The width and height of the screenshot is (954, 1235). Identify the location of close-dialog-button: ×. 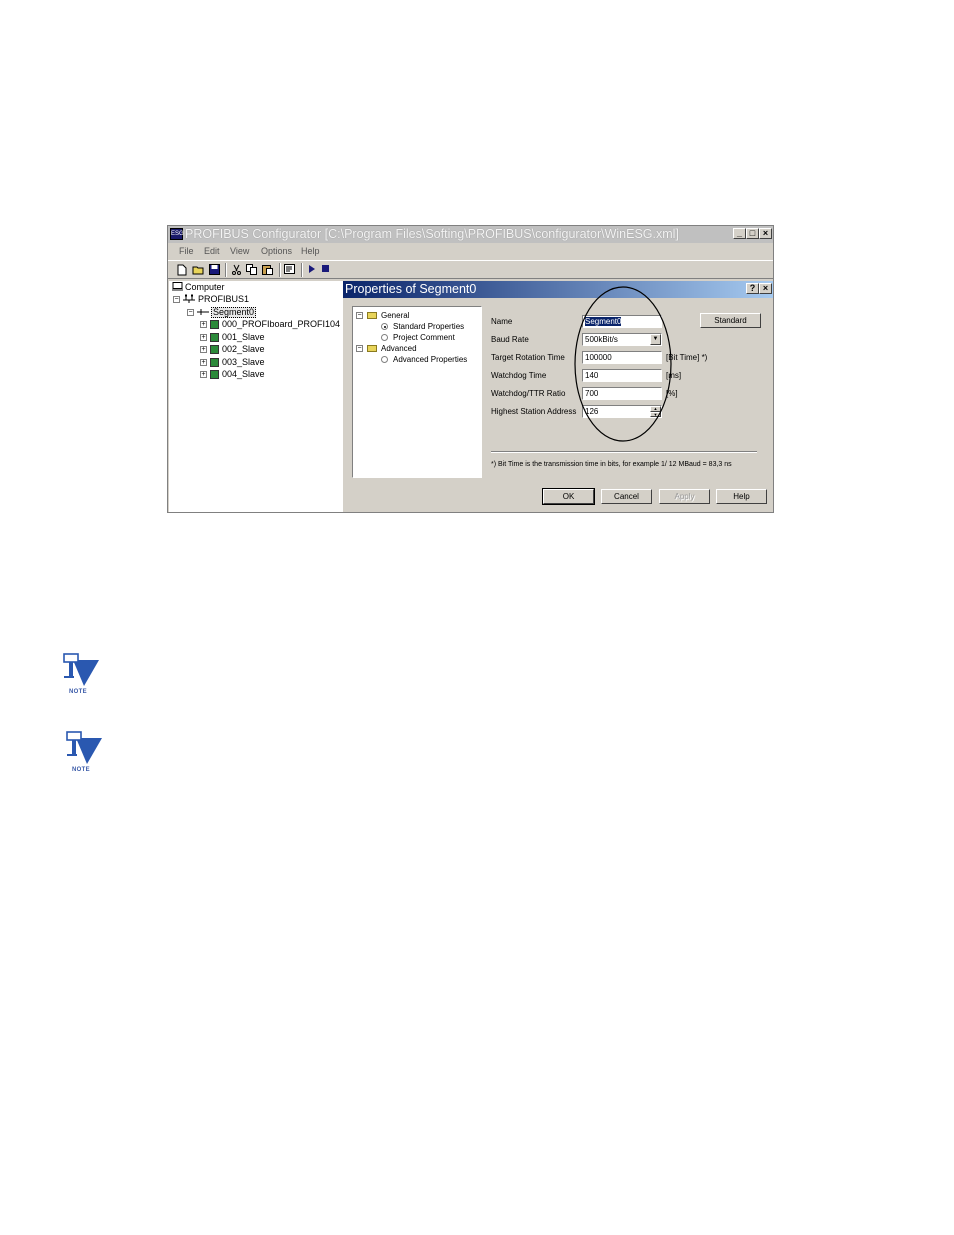
(765, 288).